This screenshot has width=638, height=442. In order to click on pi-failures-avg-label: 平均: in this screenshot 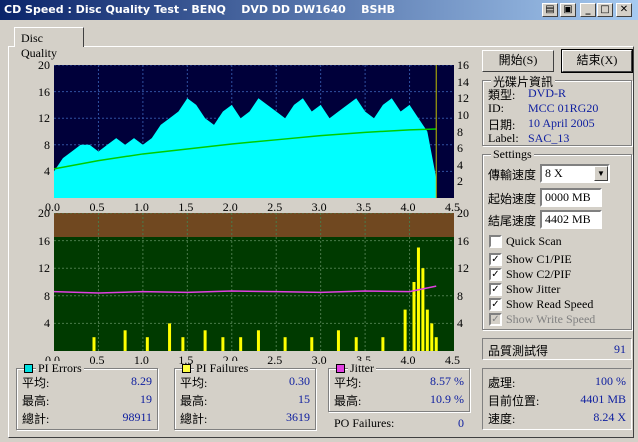, I will do `click(194, 383)`.